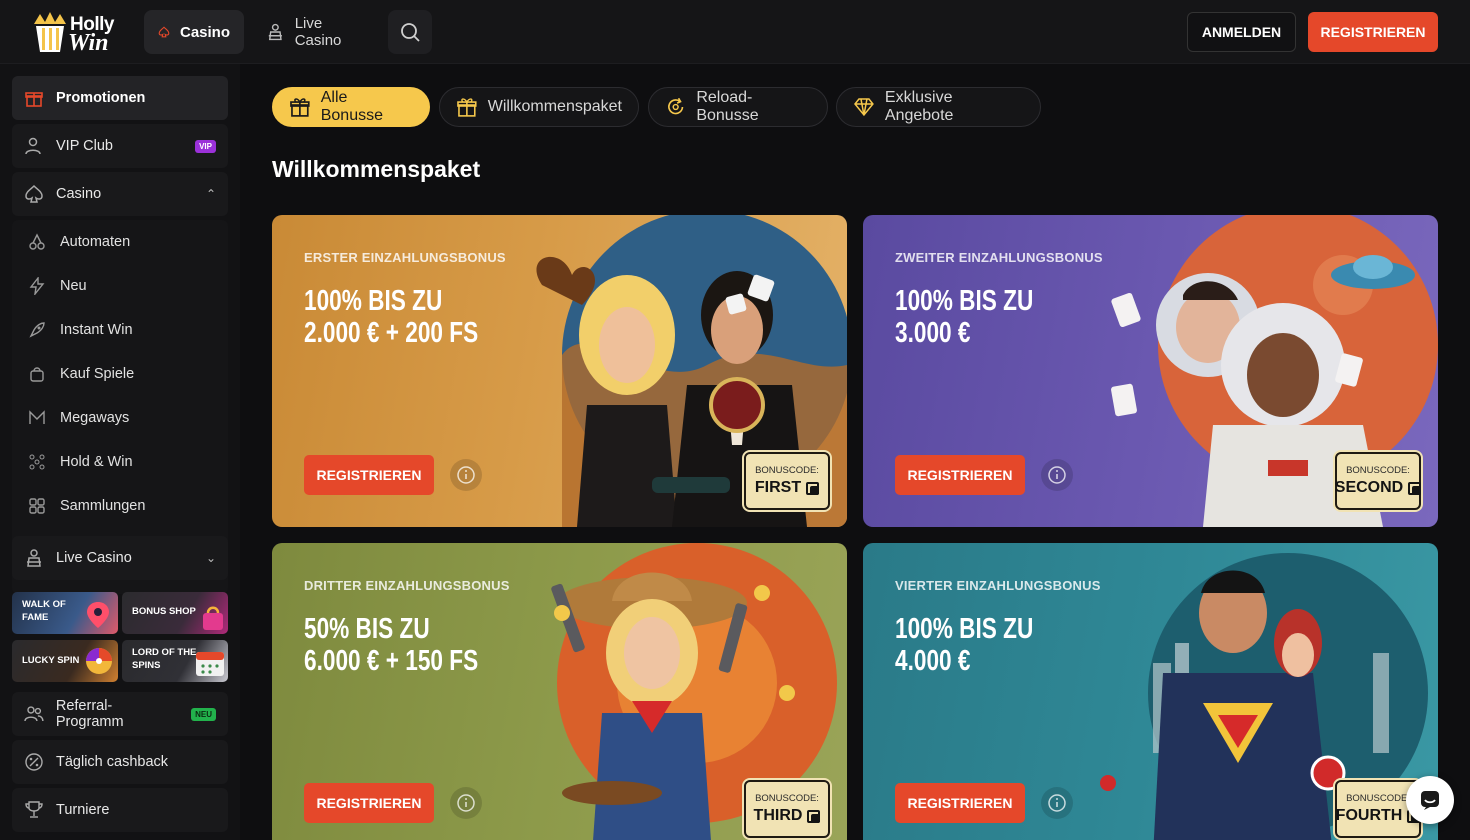 The width and height of the screenshot is (1470, 840). I want to click on dots-grid-icon, so click(37, 462).